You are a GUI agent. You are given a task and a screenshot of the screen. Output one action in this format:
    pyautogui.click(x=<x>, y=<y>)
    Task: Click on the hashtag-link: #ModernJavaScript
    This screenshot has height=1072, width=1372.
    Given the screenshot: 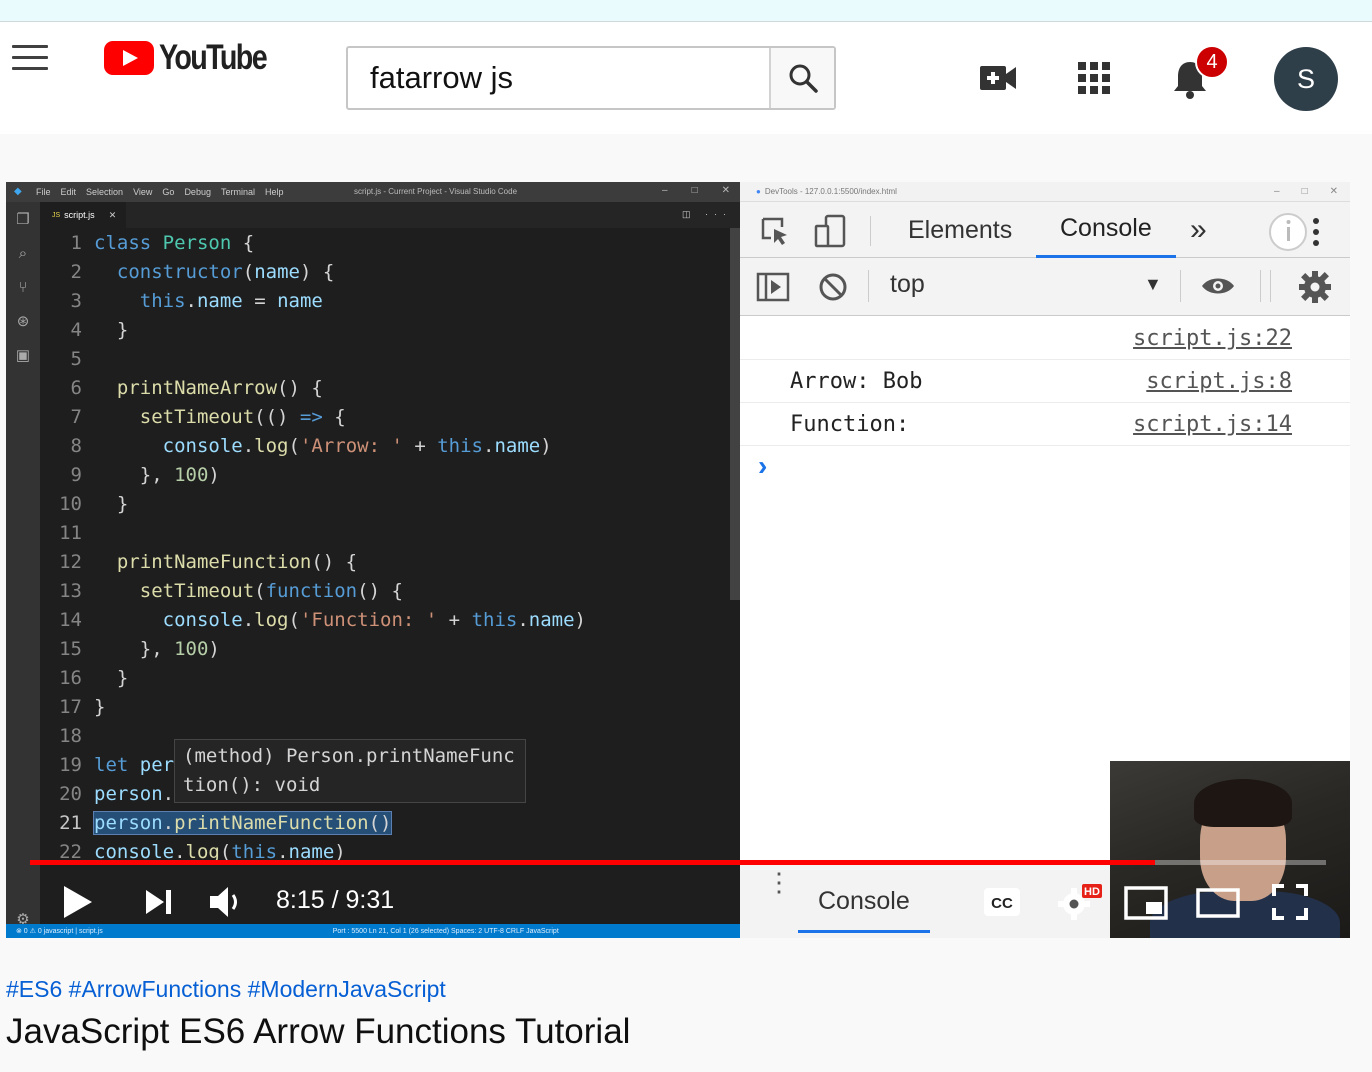 What is the action you would take?
    pyautogui.click(x=347, y=989)
    